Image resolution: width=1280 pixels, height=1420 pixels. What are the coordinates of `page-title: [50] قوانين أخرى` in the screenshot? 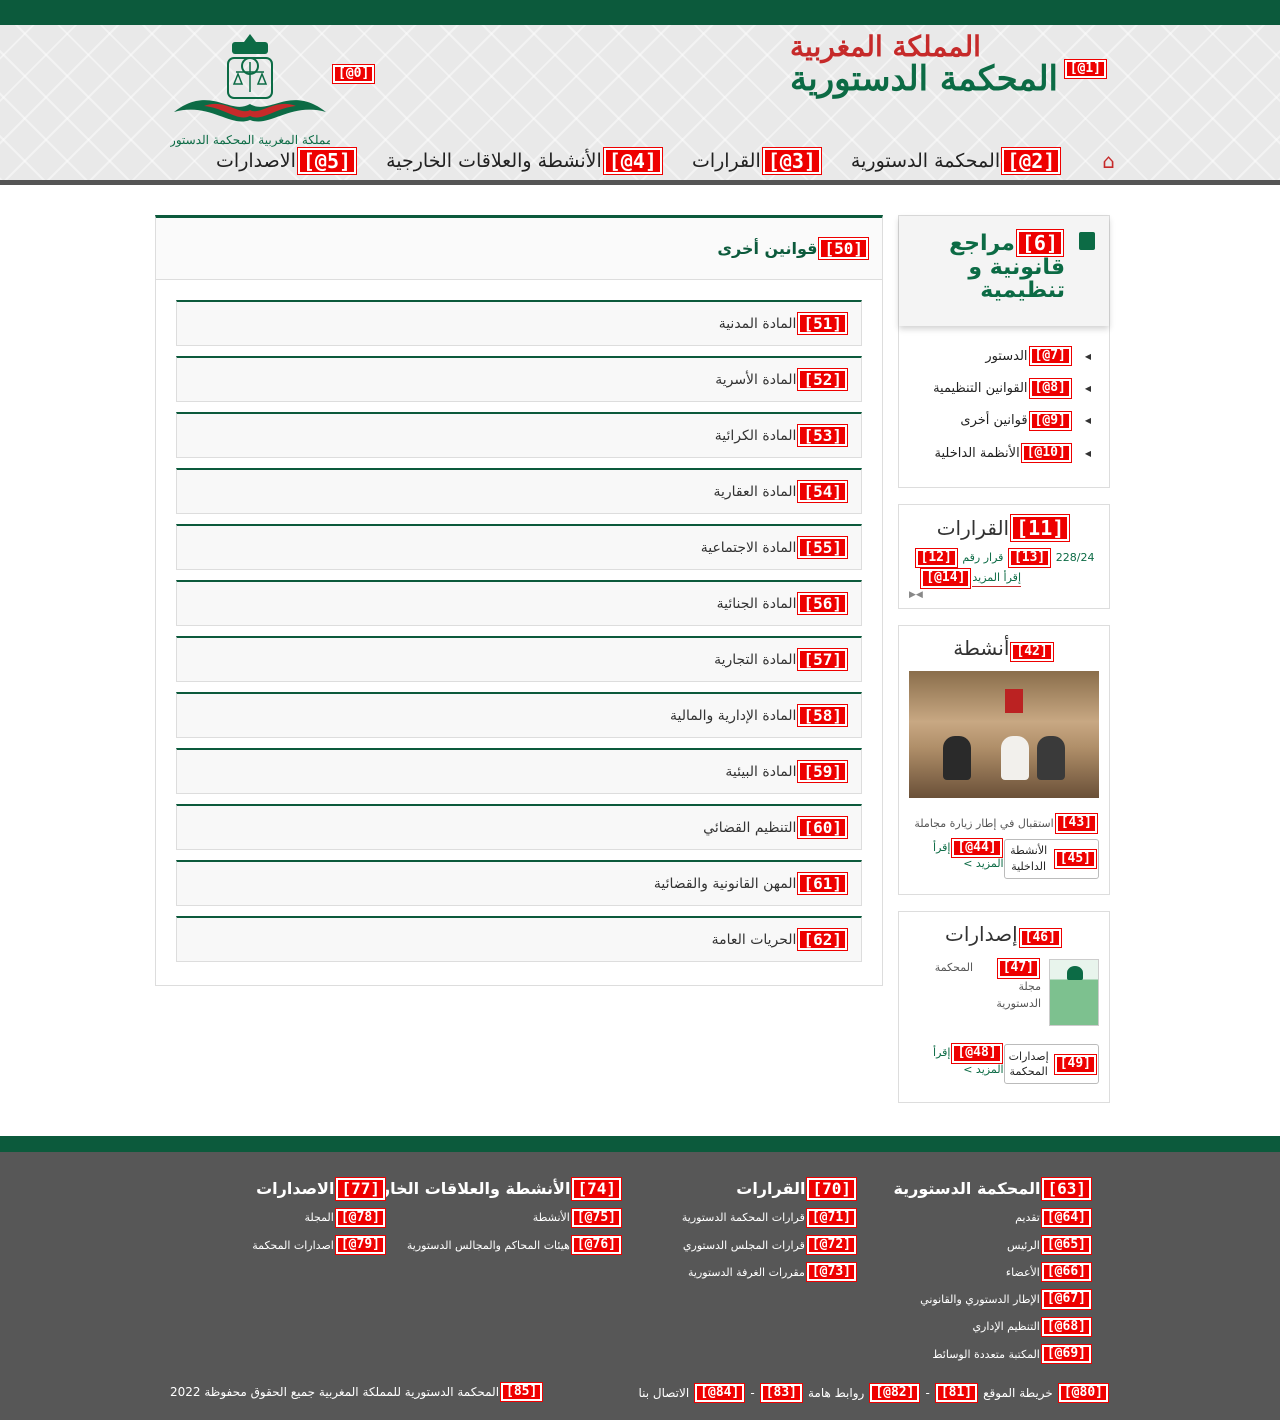 It's located at (519, 249).